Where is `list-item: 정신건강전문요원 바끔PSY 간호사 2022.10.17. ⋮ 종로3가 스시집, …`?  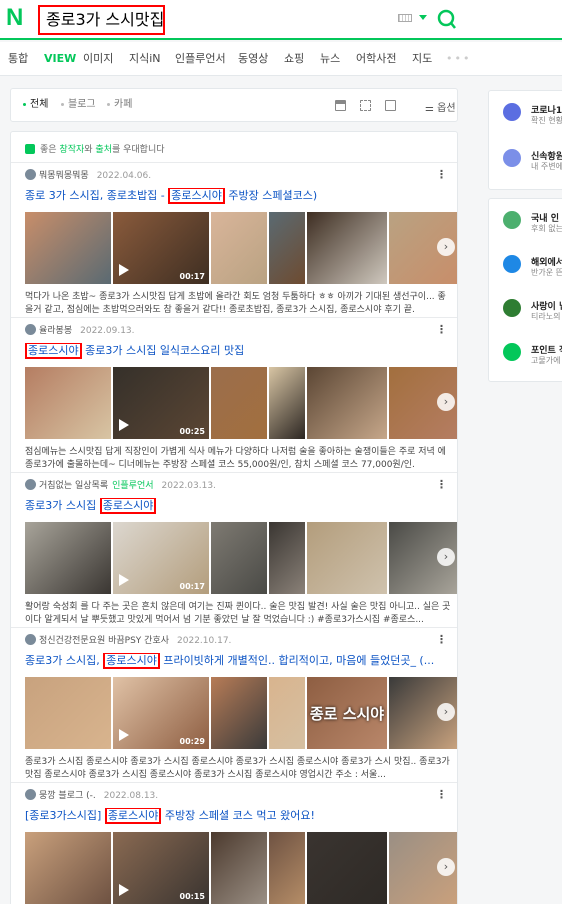 list-item: 정신건강전문요원 바끔PSY 간호사 2022.10.17. ⋮ 종로3가 스시집, … is located at coordinates (234, 704).